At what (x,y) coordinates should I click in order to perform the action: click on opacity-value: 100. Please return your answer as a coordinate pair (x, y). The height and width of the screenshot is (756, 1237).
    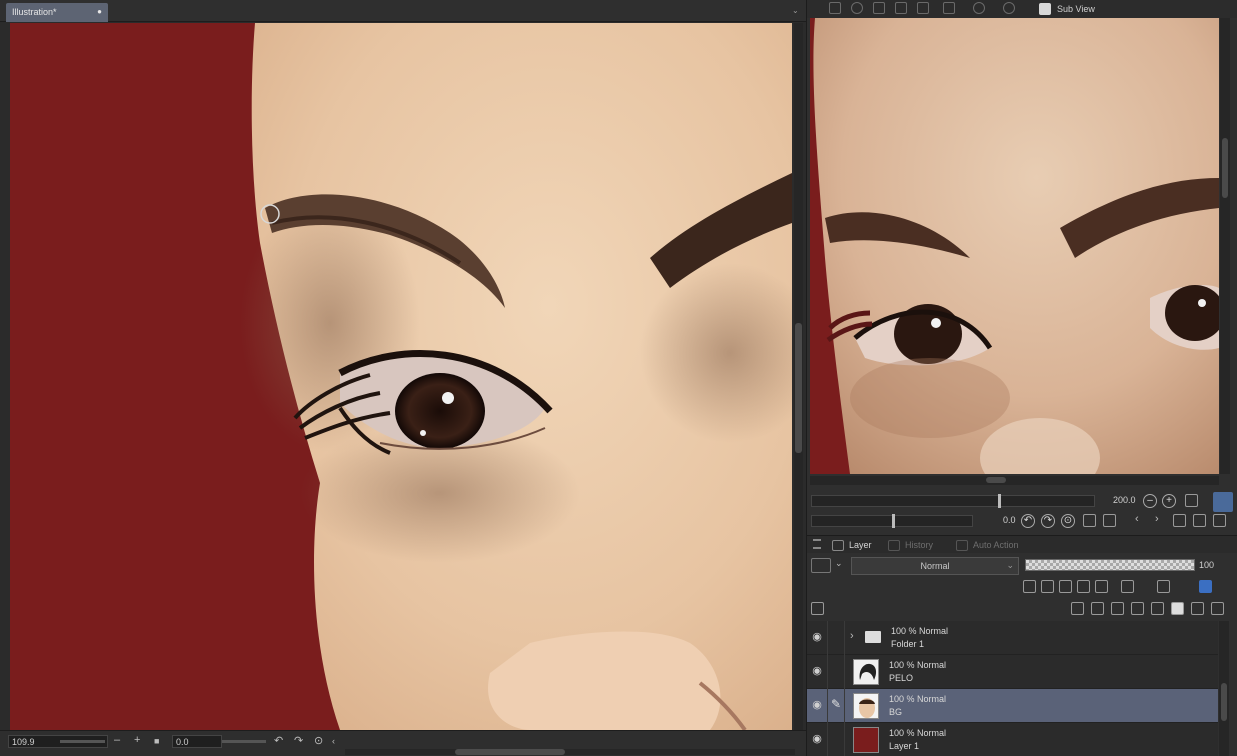
    Looking at the image, I should click on (1206, 565).